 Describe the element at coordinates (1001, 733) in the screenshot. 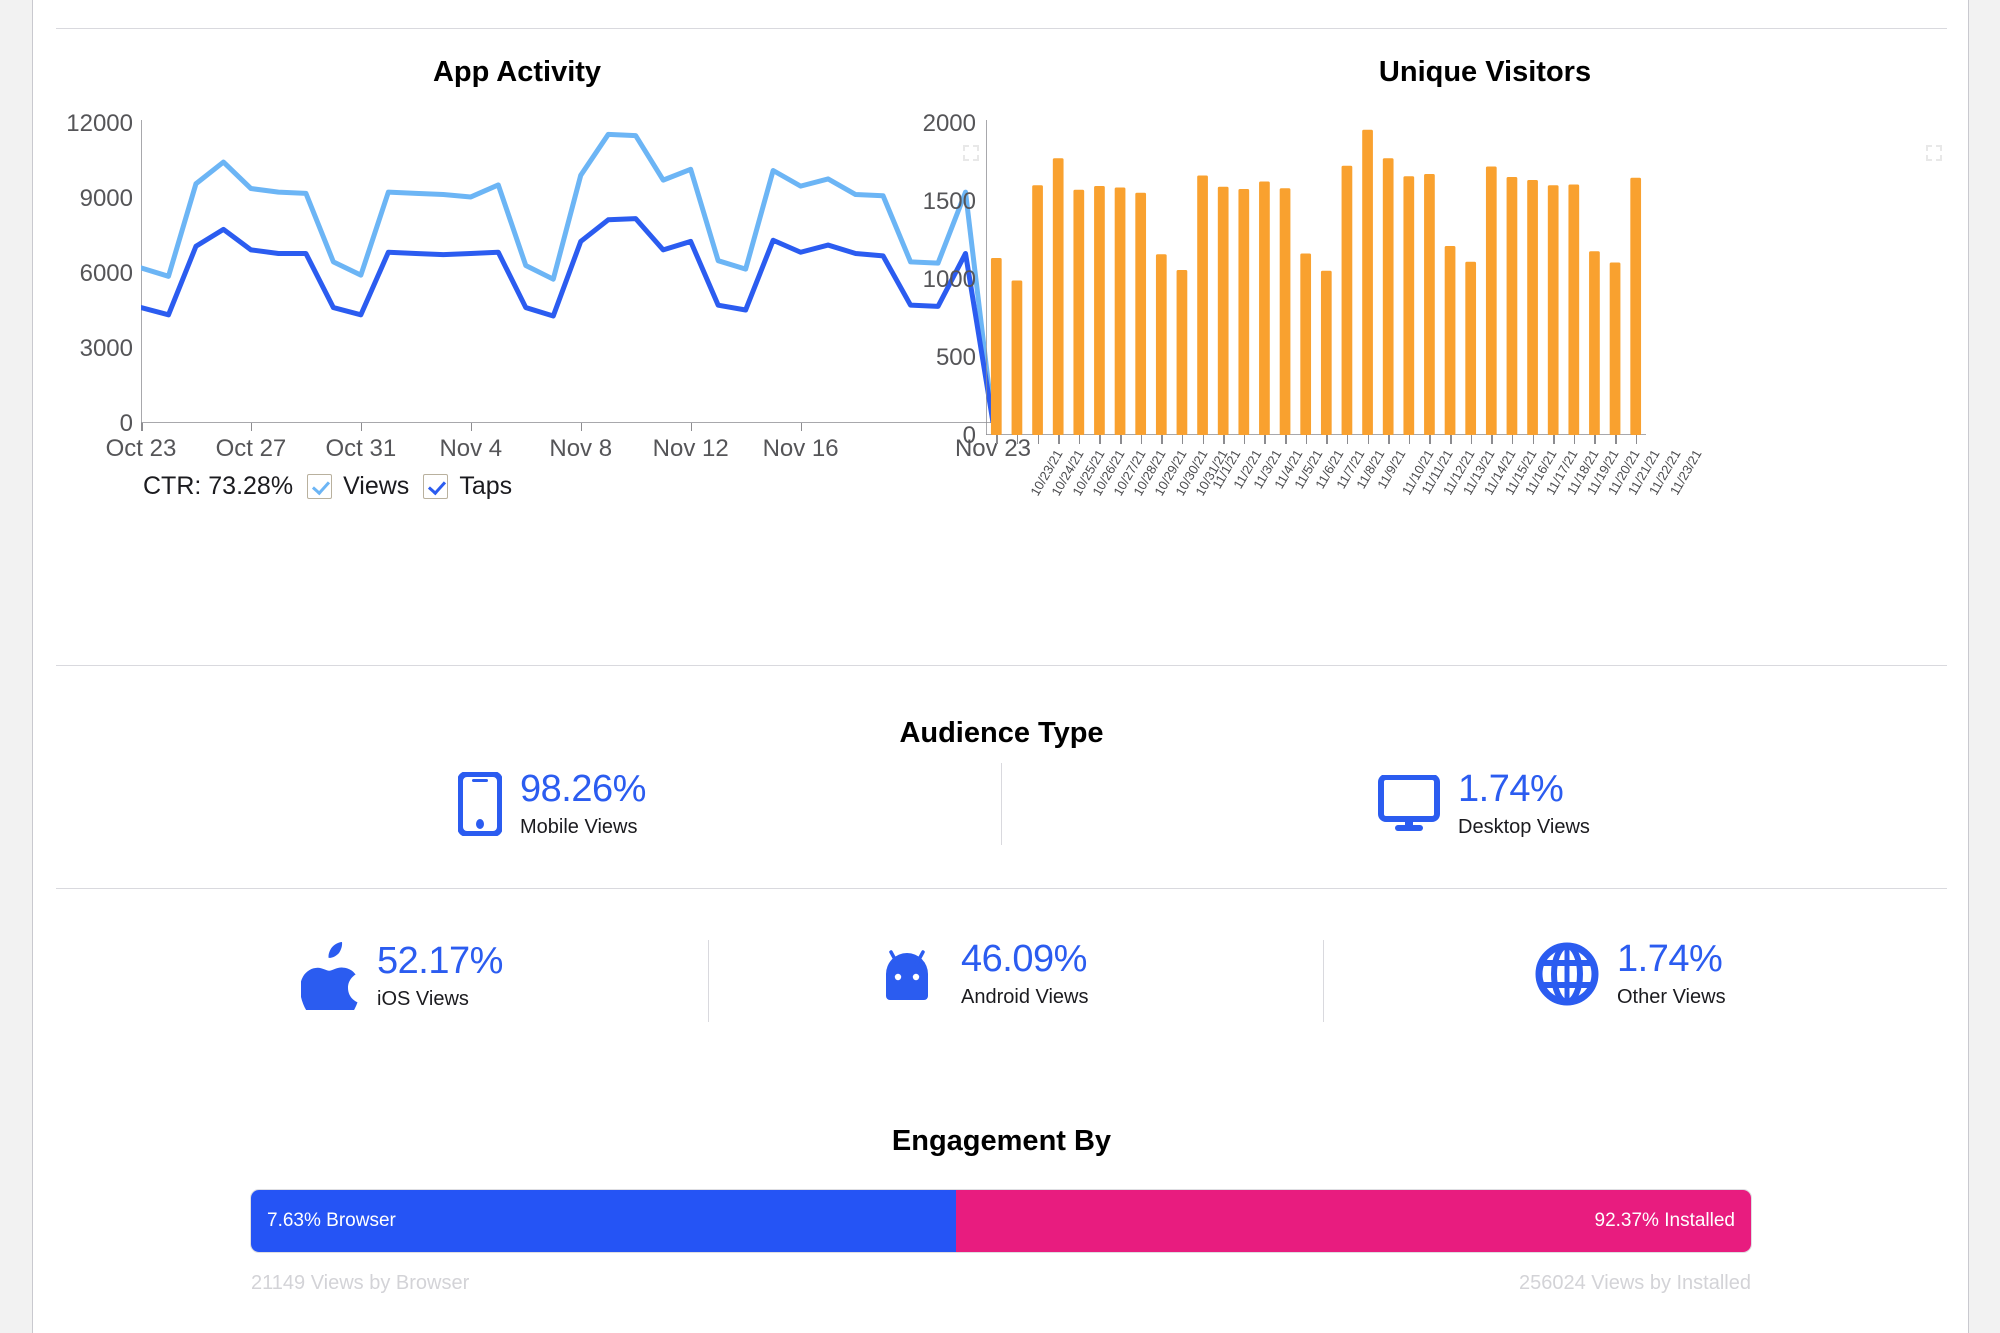

I see `audience-type-title: Audience Type` at that location.